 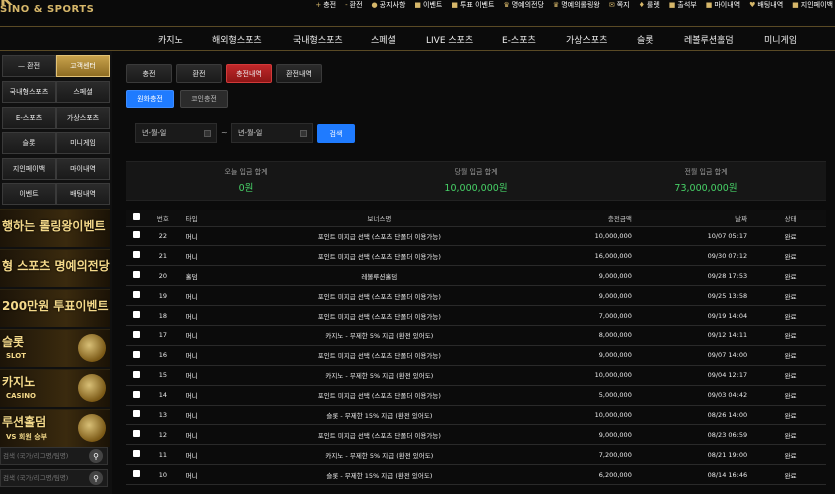 What do you see at coordinates (83, 66) in the screenshot?
I see `sidebar-support-button: 고객센터` at bounding box center [83, 66].